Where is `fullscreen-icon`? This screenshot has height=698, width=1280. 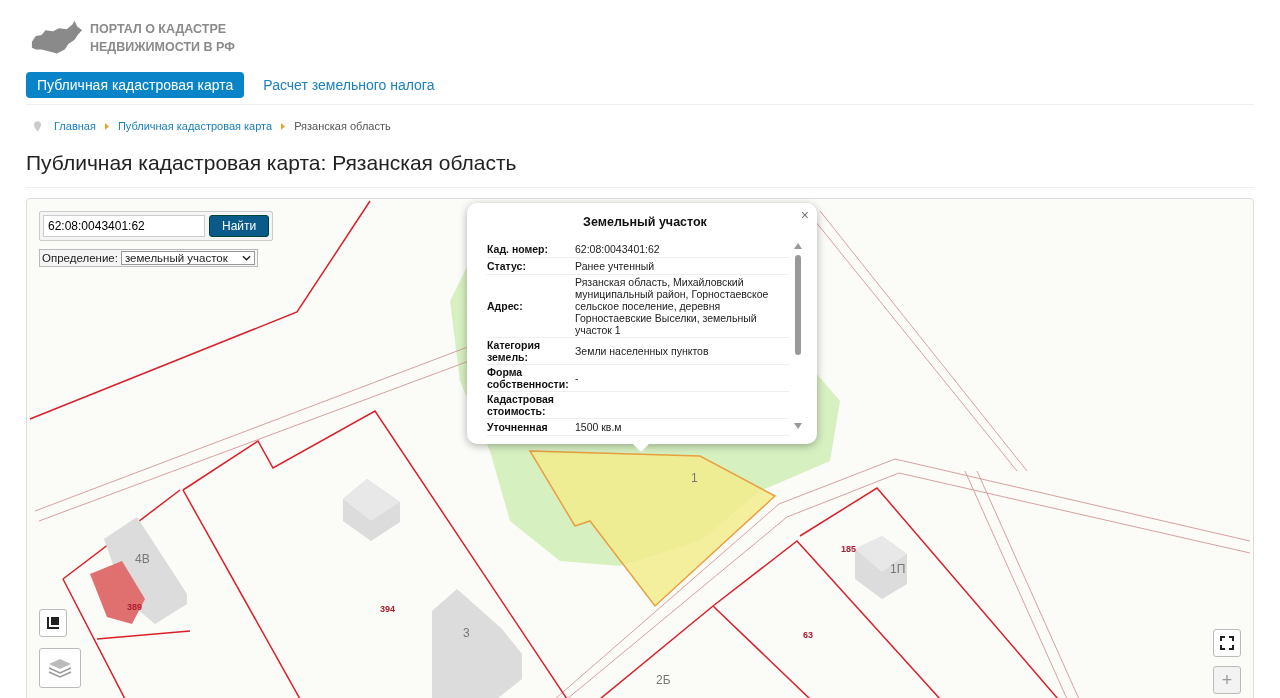 fullscreen-icon is located at coordinates (1227, 643).